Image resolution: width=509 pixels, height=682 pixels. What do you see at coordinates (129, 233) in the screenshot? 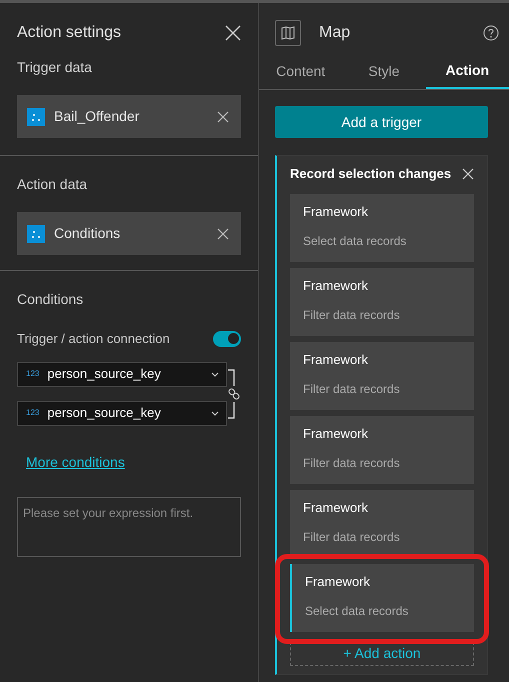
I see `data-source-chip: Conditions` at bounding box center [129, 233].